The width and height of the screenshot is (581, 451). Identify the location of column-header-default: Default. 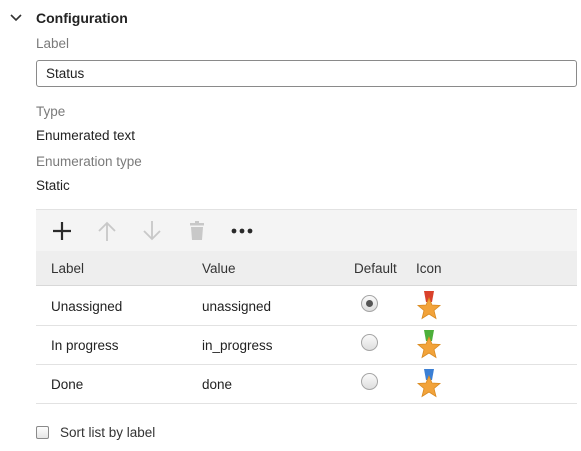
(375, 268).